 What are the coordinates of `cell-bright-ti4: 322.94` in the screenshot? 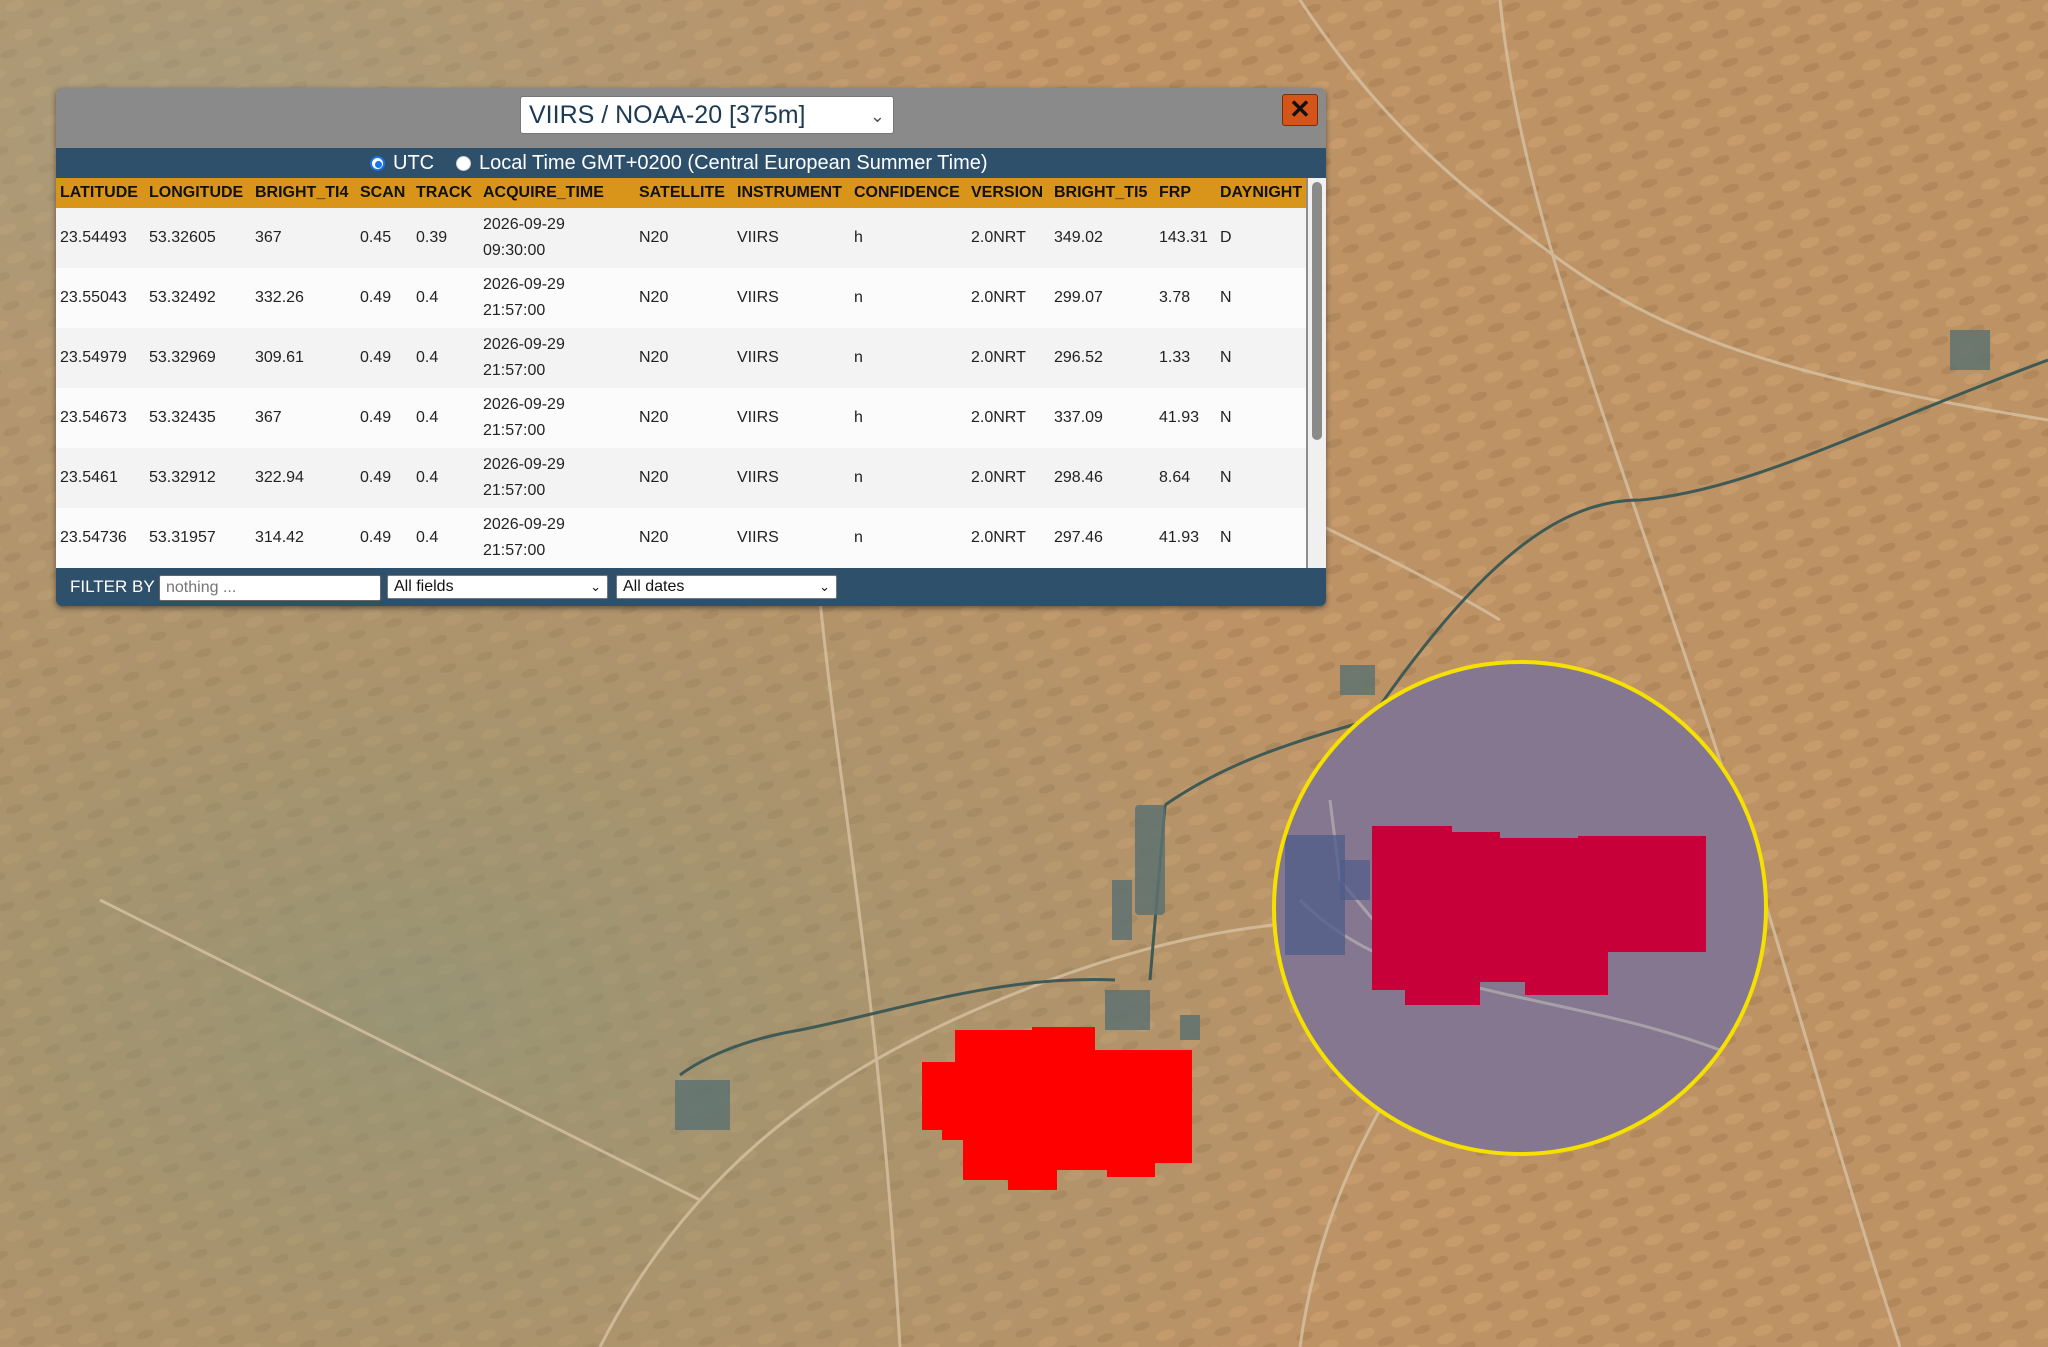 It's located at (279, 477).